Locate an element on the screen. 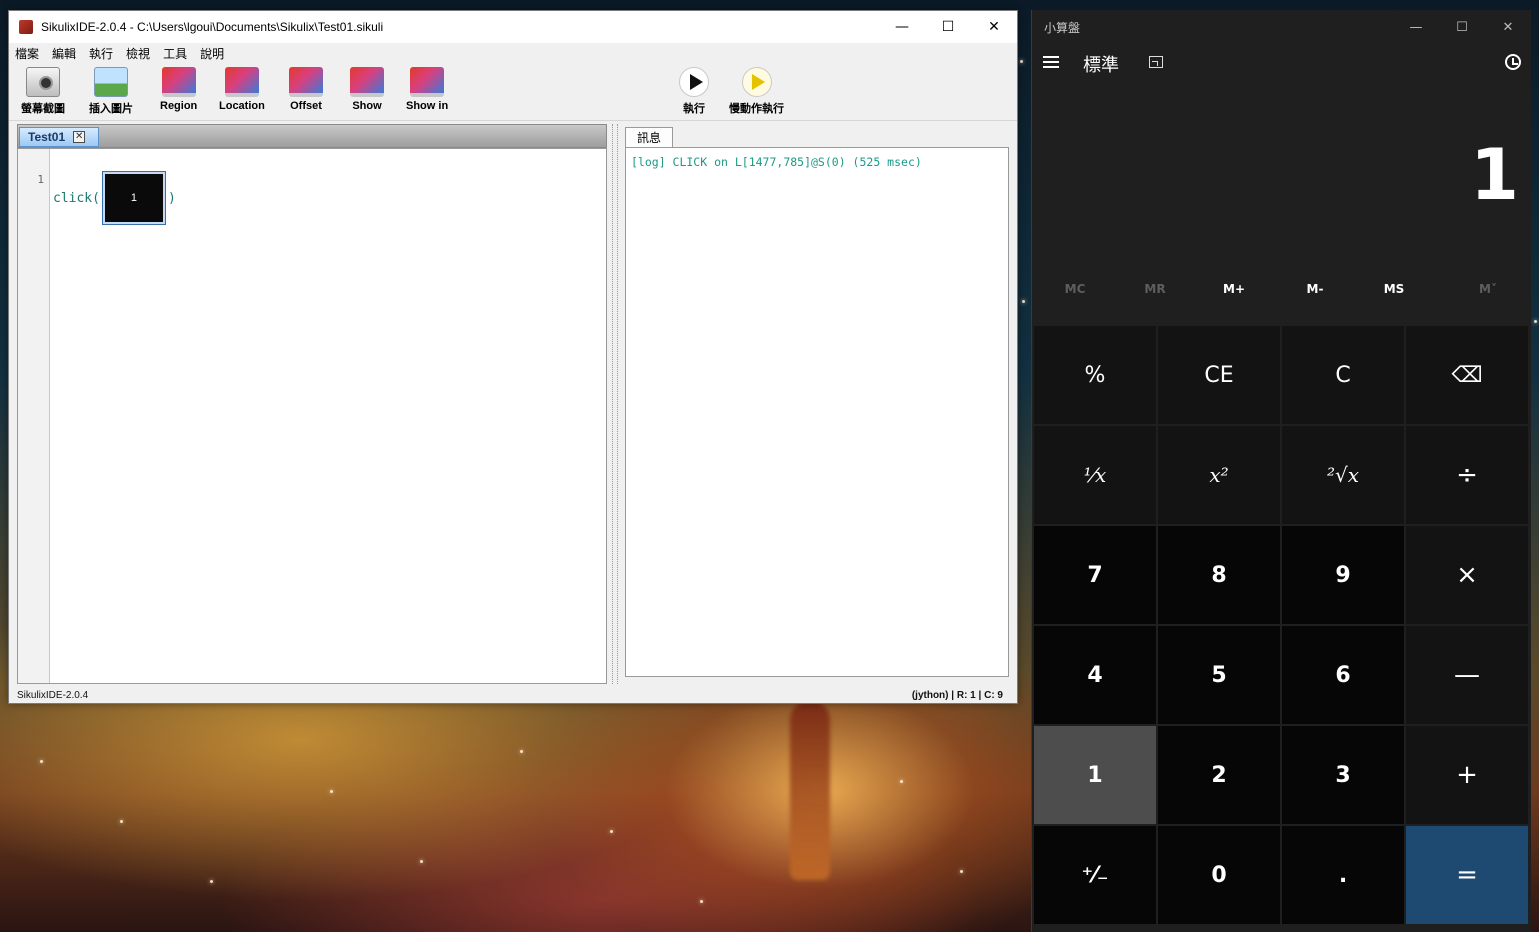 The image size is (1539, 932). digit-7-button: 7 is located at coordinates (1095, 575).